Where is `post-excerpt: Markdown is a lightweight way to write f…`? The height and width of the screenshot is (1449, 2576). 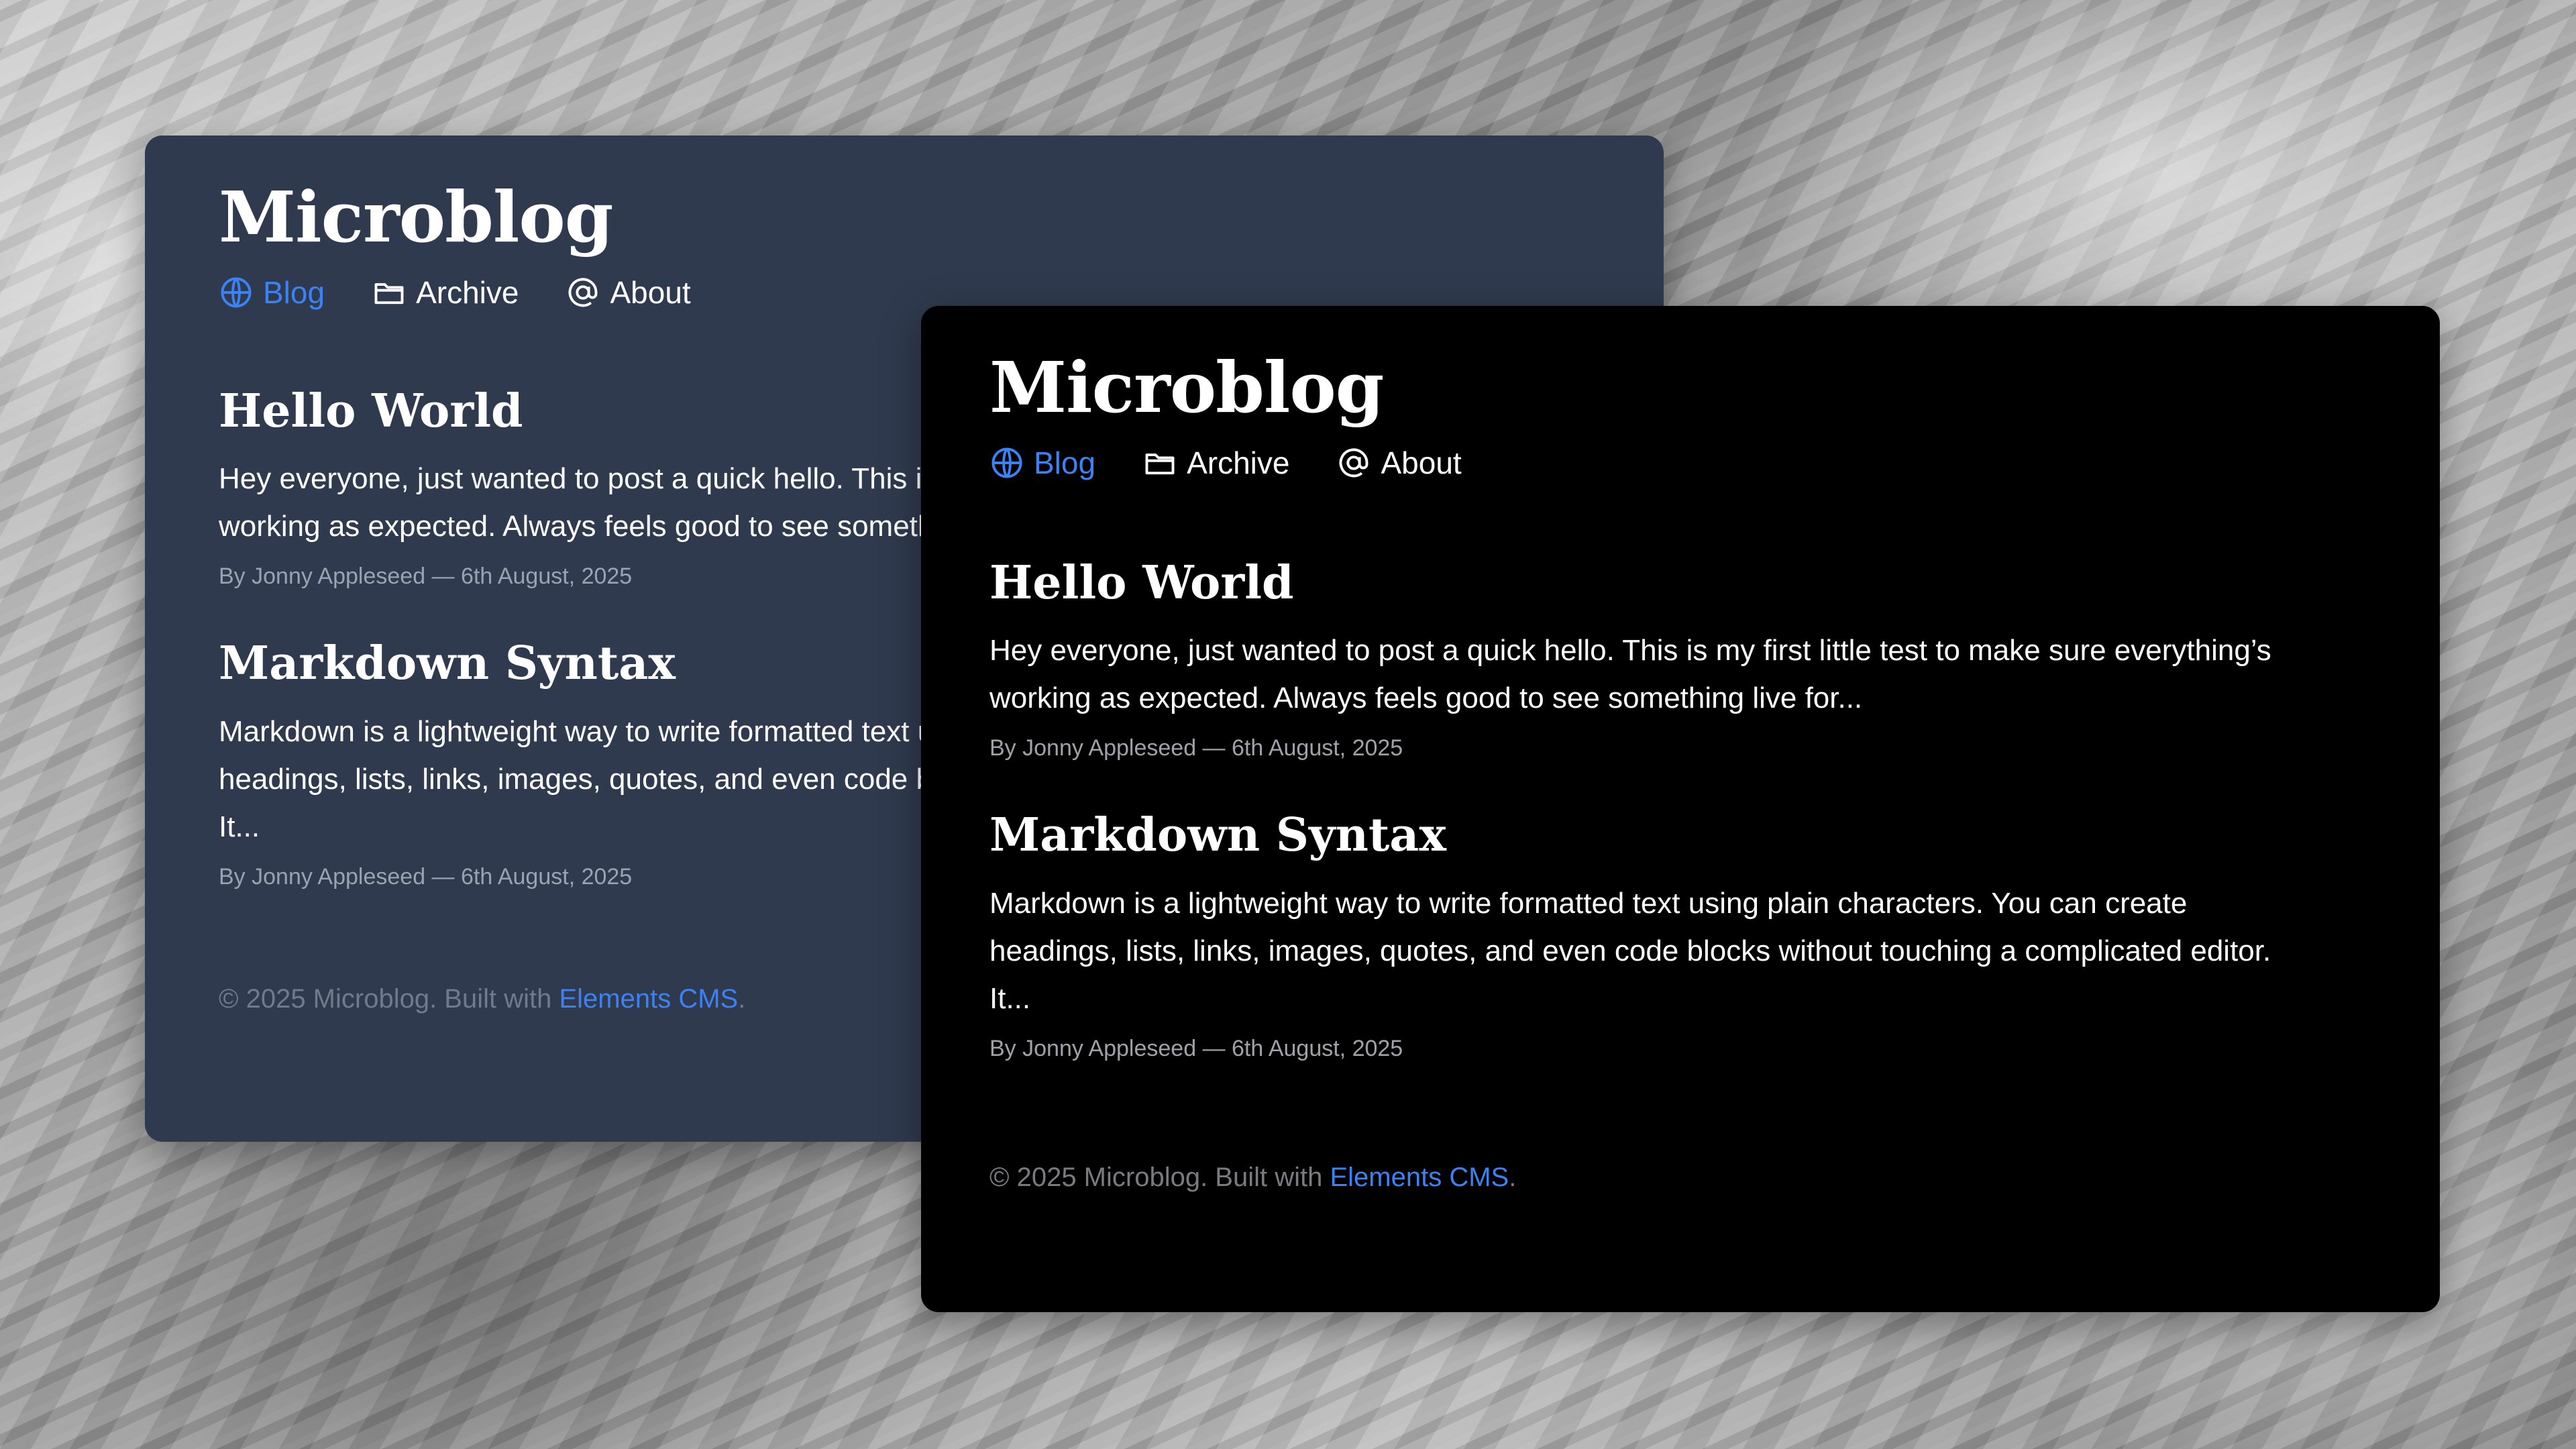
post-excerpt: Markdown is a lightweight way to write f… is located at coordinates (1630, 950).